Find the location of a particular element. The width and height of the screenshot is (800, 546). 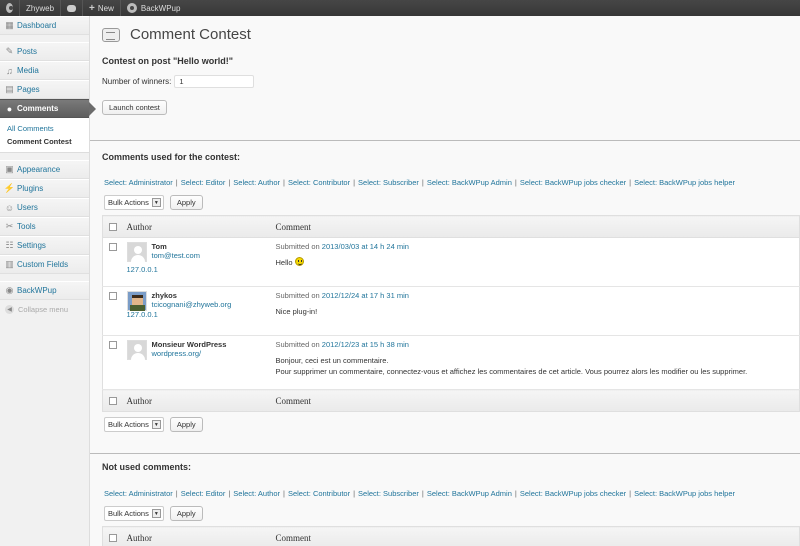

winners-input is located at coordinates (214, 81).